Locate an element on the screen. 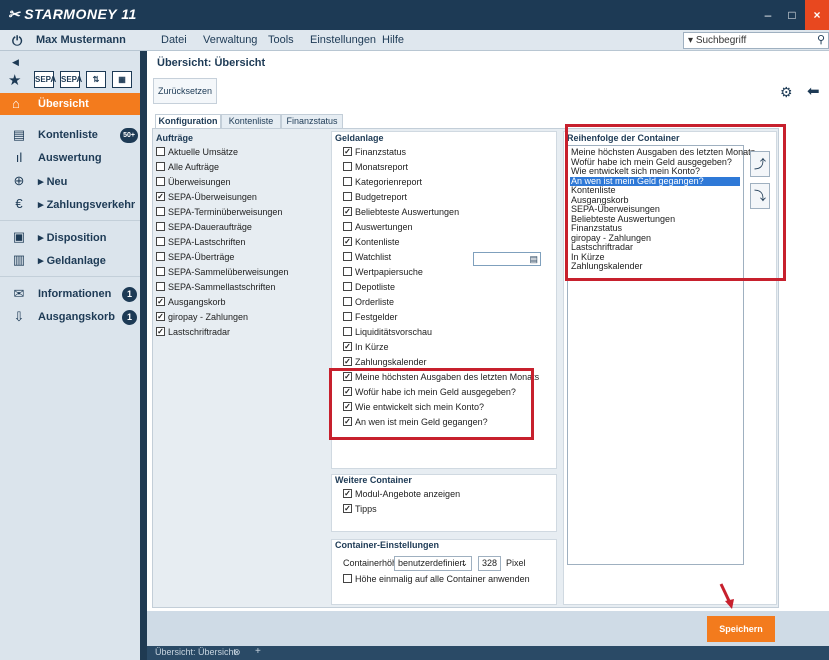 This screenshot has height=660, width=829. sidebar-item-zahlungsverkehr: € ▸ Zahlungsverkehr is located at coordinates (70, 204).